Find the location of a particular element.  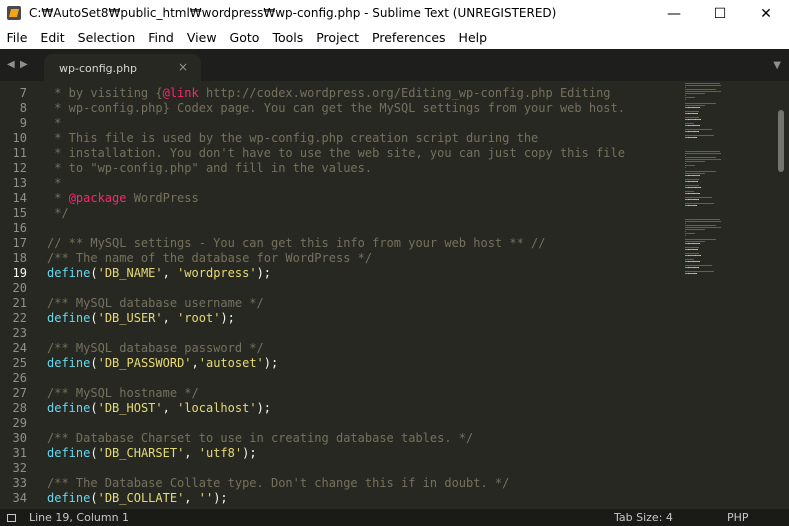

tab-list-dropdown-icon: ▼ is located at coordinates (777, 65).